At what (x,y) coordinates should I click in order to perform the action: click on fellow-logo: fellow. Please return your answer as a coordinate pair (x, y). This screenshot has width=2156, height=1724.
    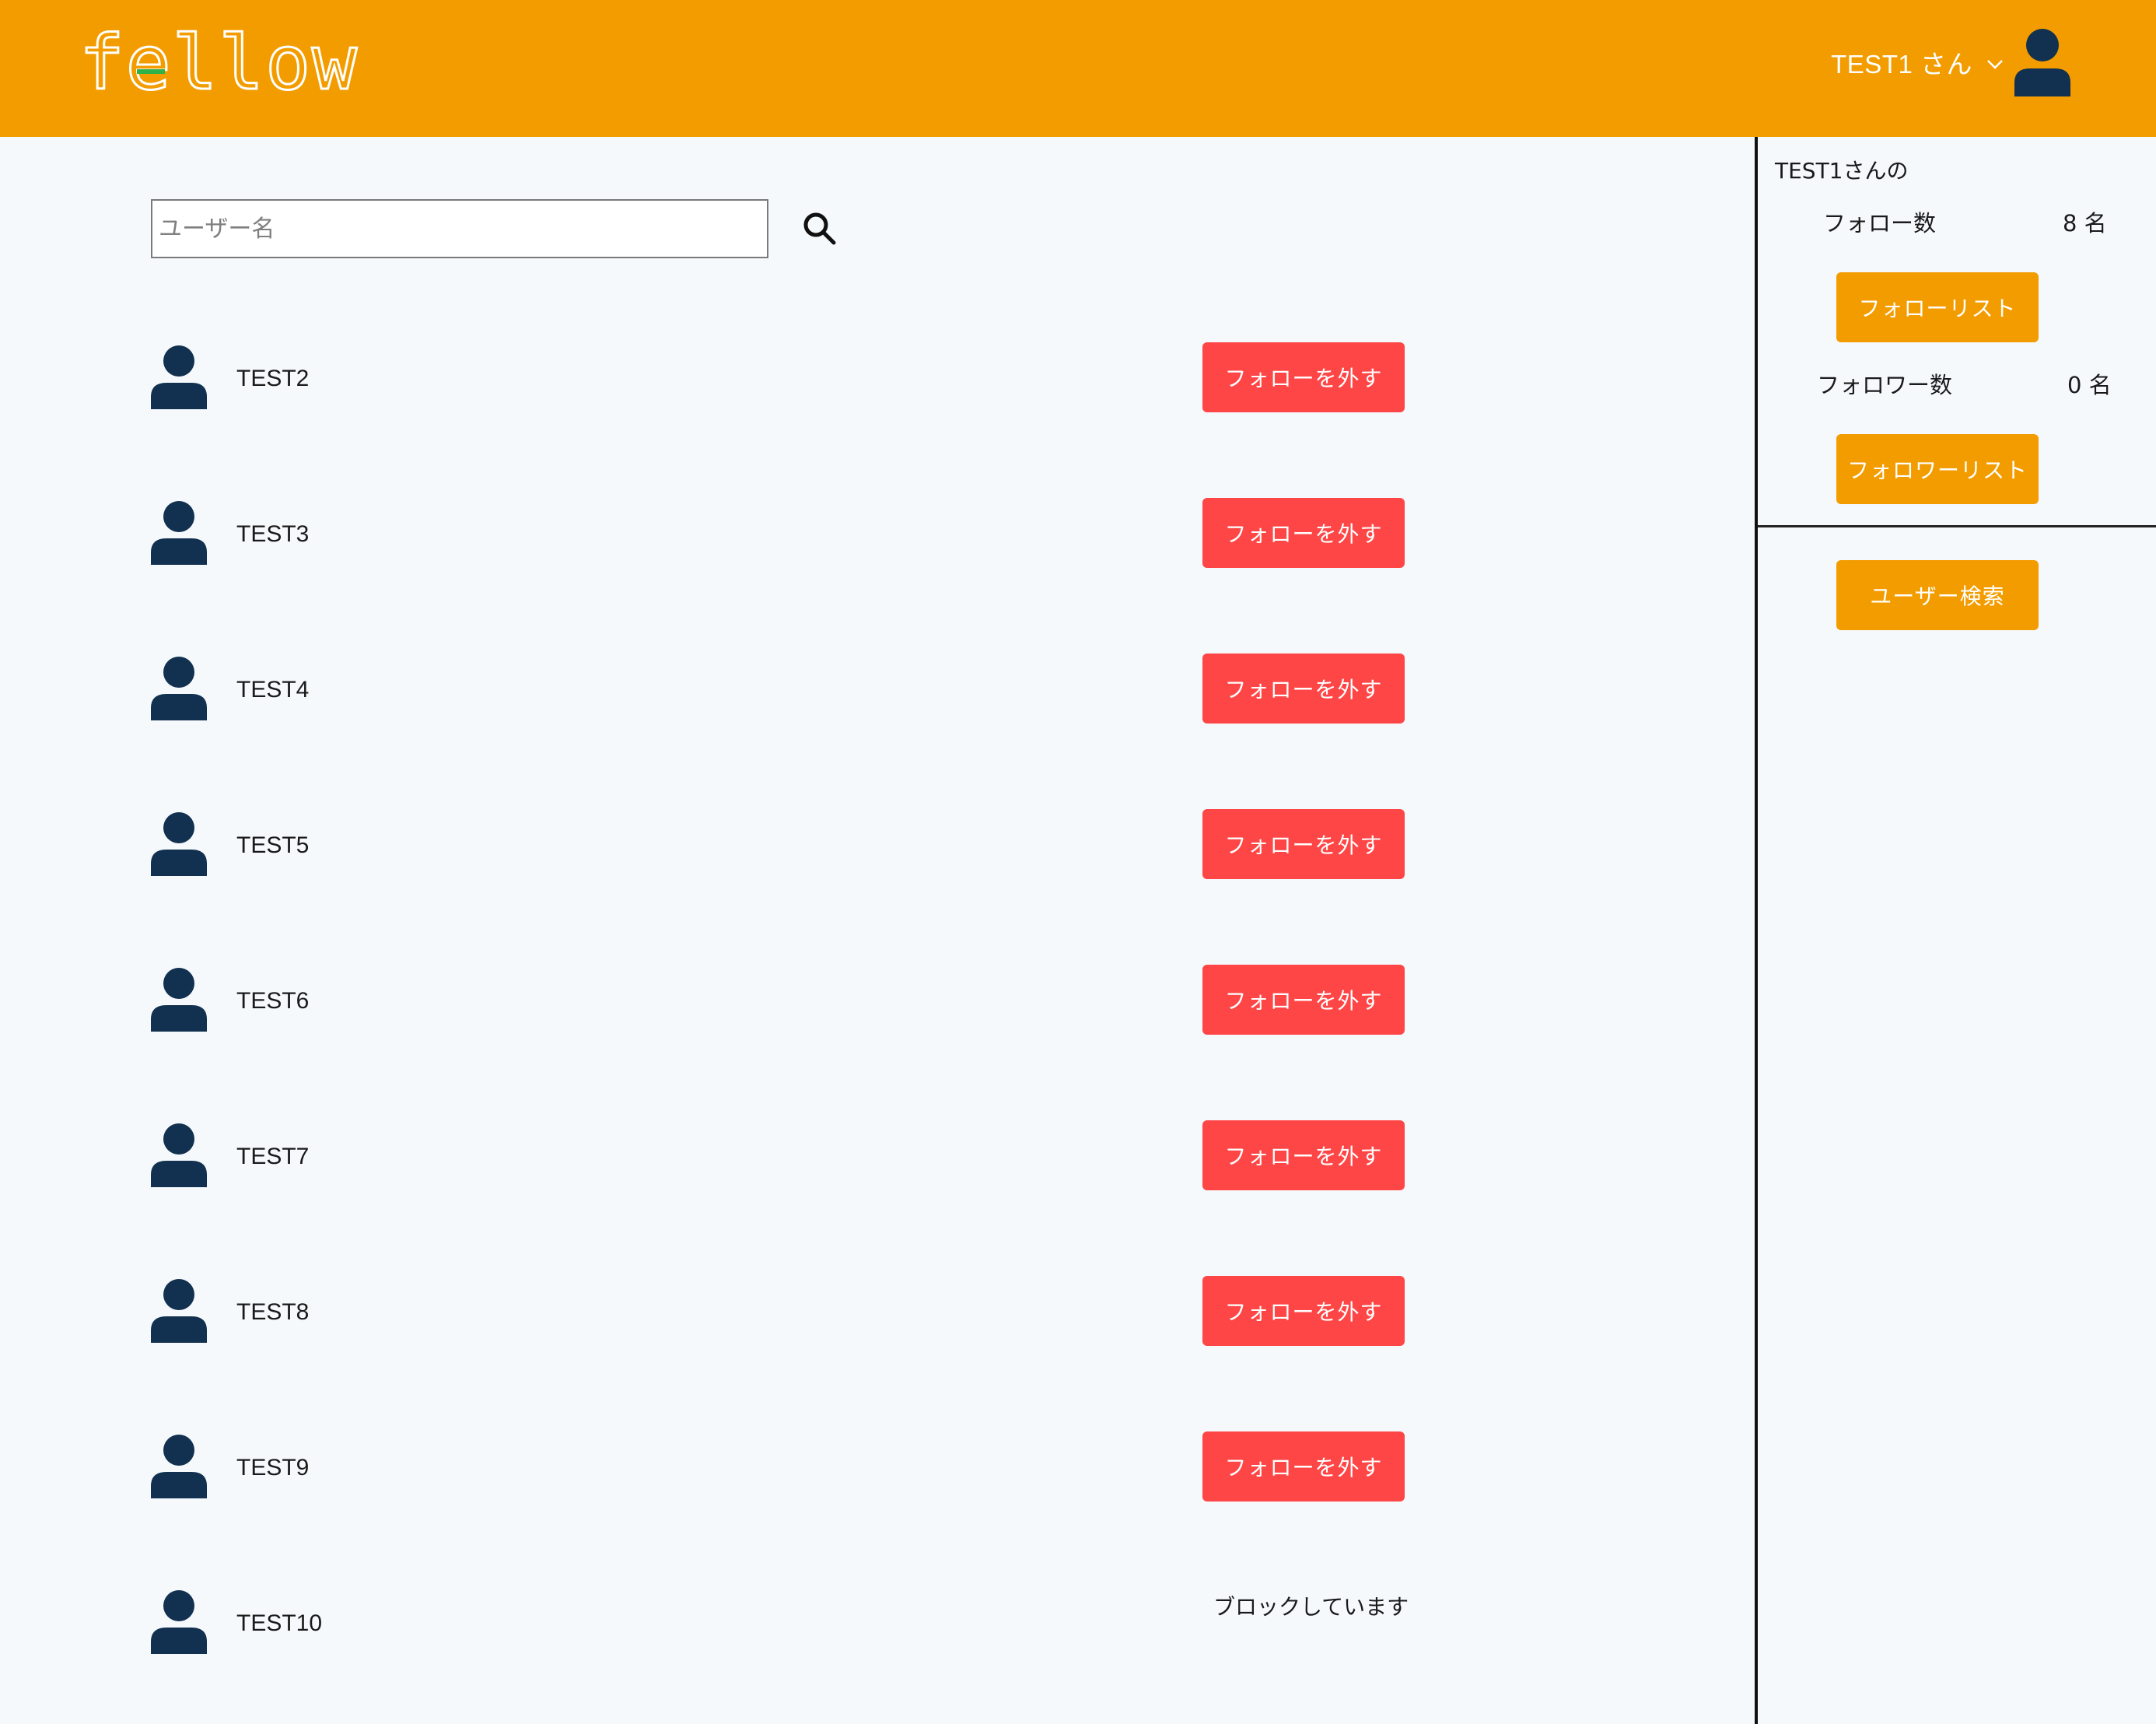
    Looking at the image, I should click on (233, 63).